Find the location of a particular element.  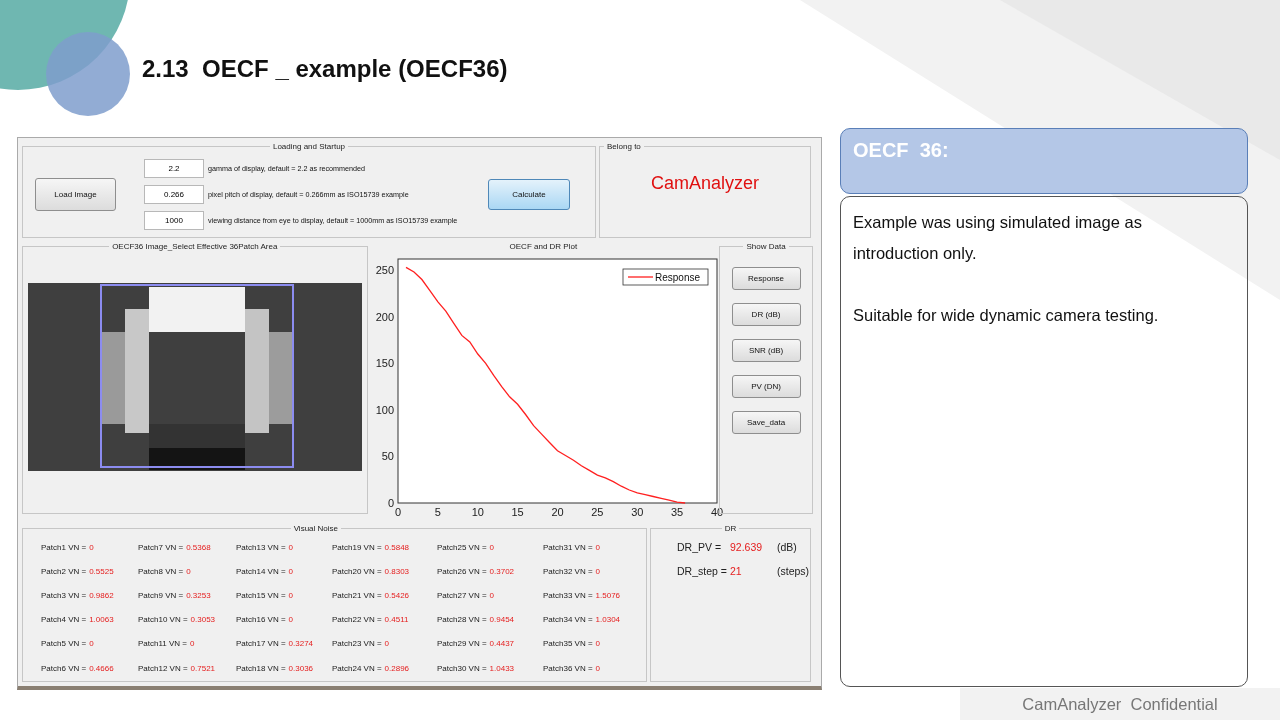

panel-title: Show Data is located at coordinates (766, 246).